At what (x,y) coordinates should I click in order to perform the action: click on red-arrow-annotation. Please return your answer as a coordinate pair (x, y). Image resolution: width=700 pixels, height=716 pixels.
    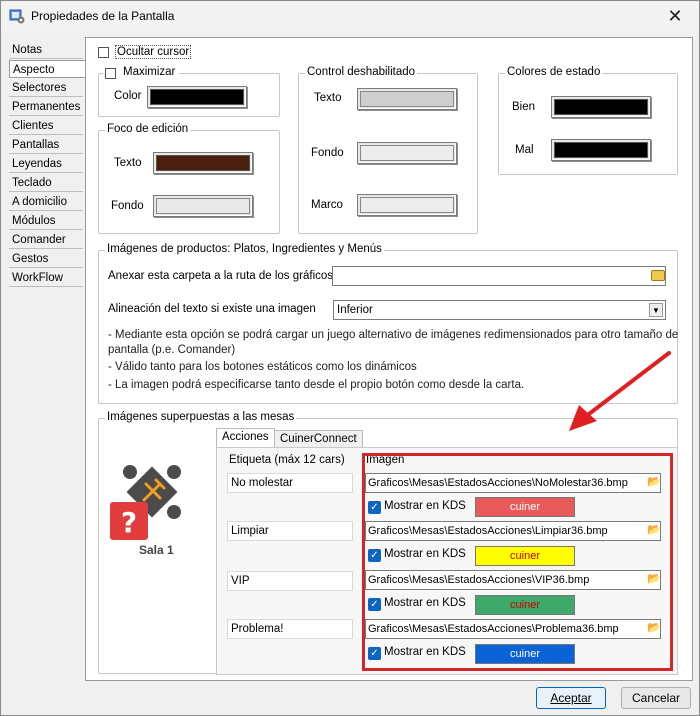
    Looking at the image, I should click on (620, 391).